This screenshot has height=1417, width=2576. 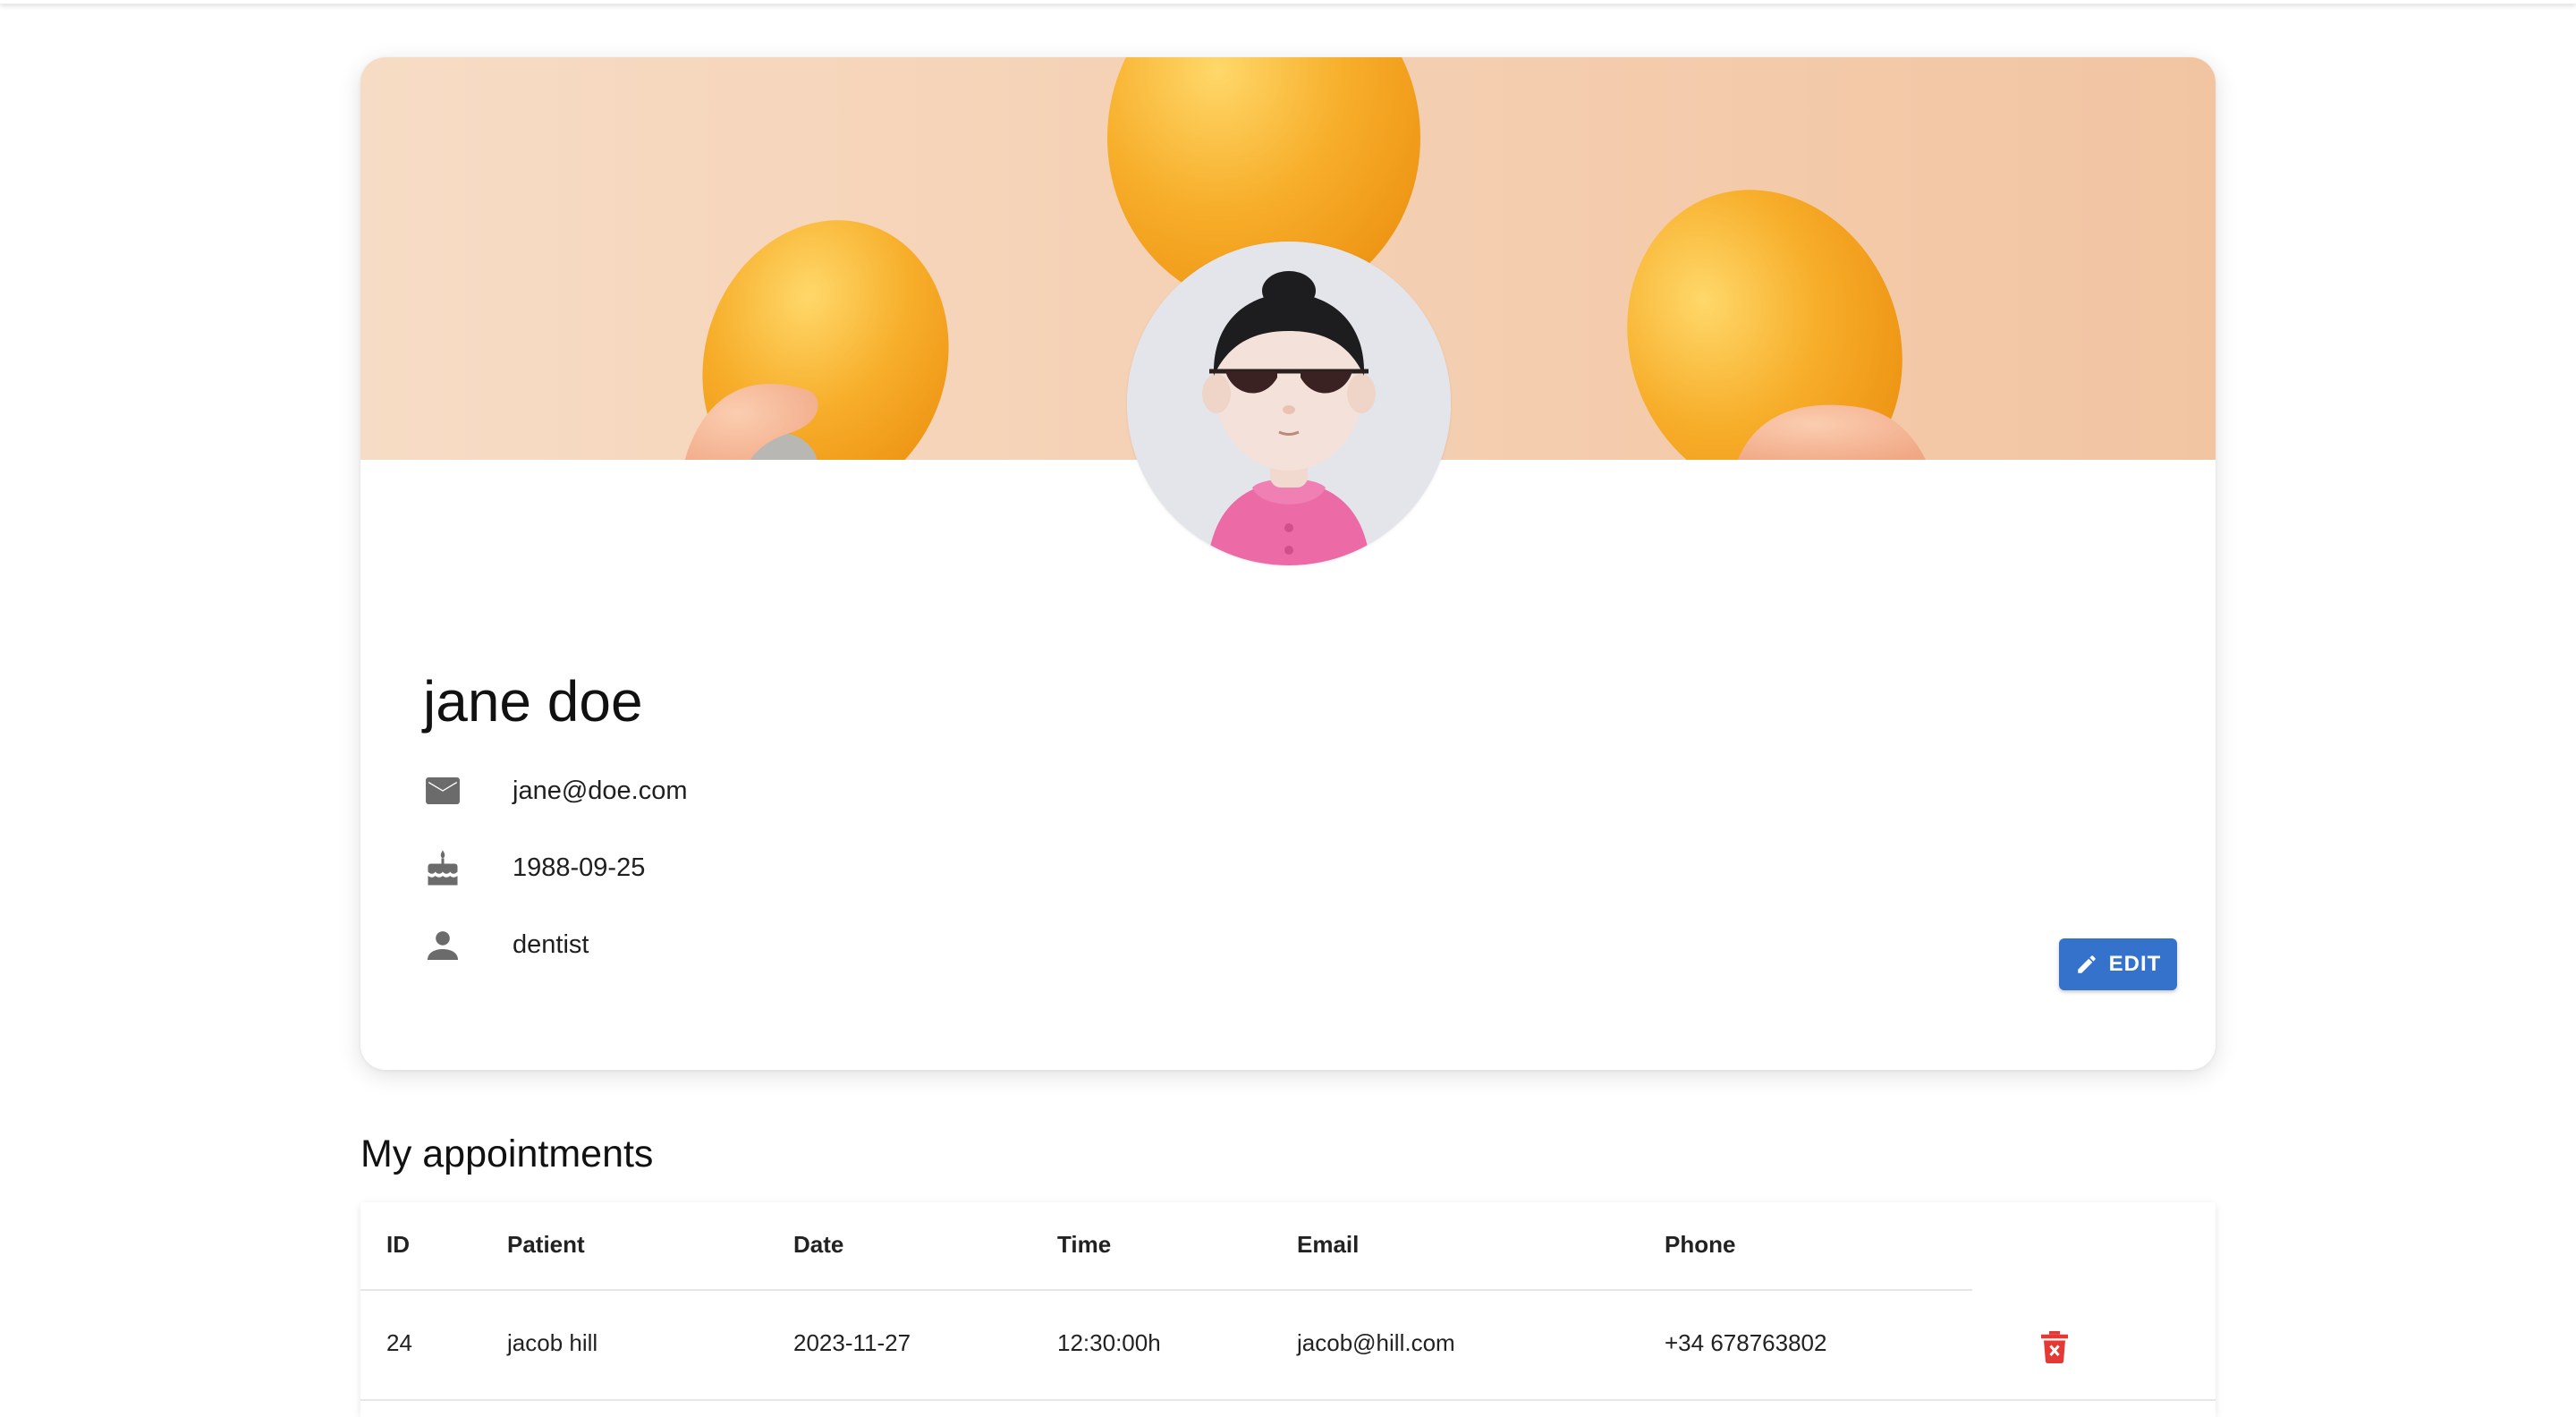 I want to click on cell-id: 24, so click(x=399, y=1342).